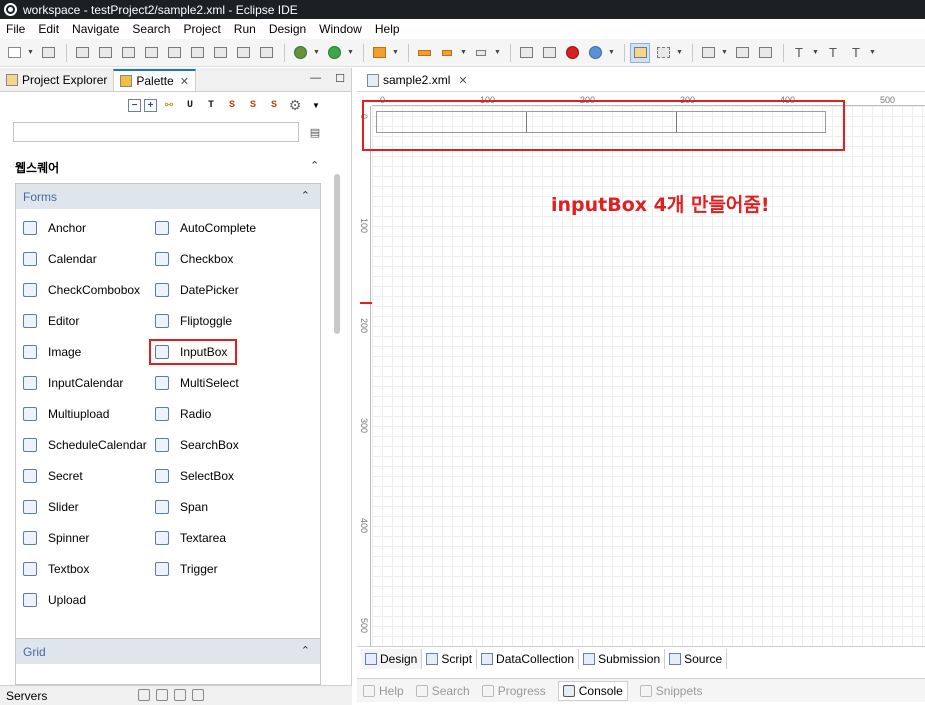 The image size is (925, 705). I want to click on palette-item-spinner: Spinner, so click(56, 538).